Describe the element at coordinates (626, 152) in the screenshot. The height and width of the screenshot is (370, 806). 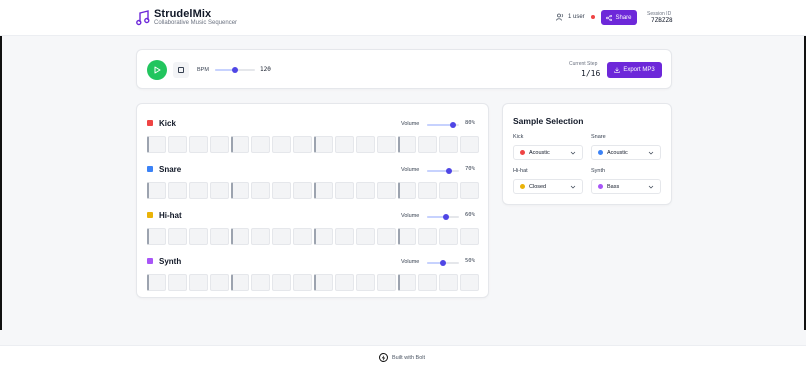
I see `snare-sample-select: Acoustic` at that location.